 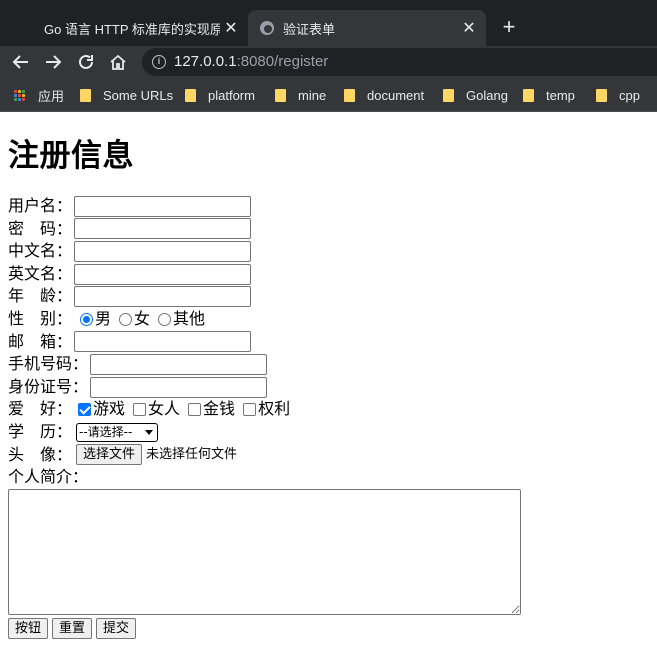 What do you see at coordinates (116, 628) in the screenshot?
I see `submit-button: 提交` at bounding box center [116, 628].